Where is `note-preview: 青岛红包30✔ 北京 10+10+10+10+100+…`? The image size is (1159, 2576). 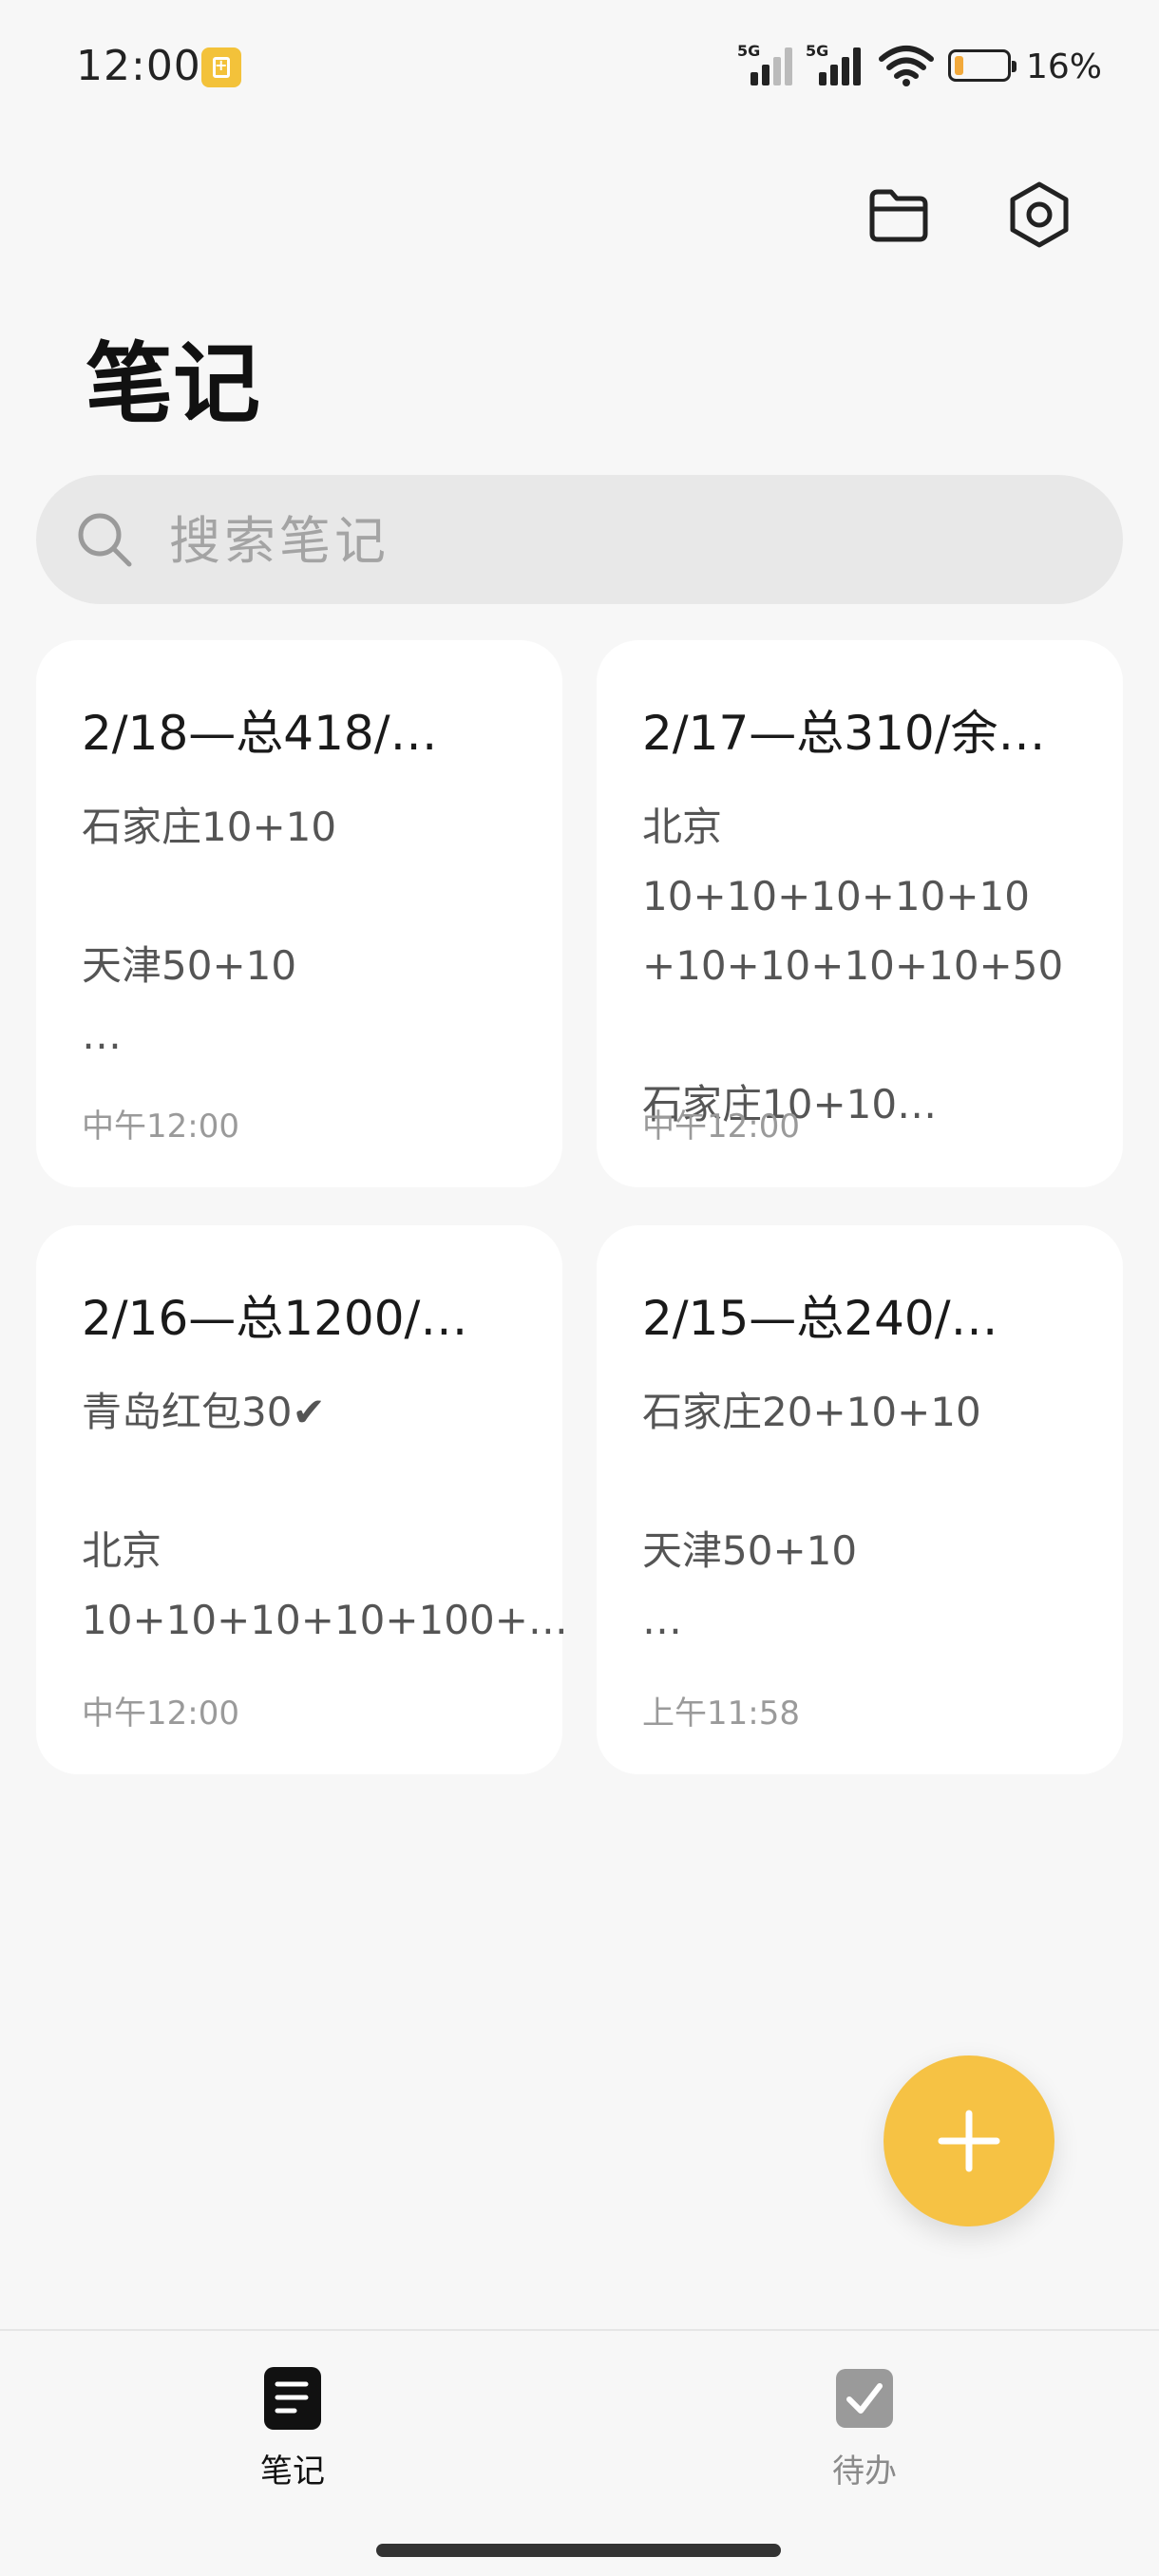 note-preview: 青岛红包30✔ 北京 10+10+10+10+100+… is located at coordinates (325, 1516).